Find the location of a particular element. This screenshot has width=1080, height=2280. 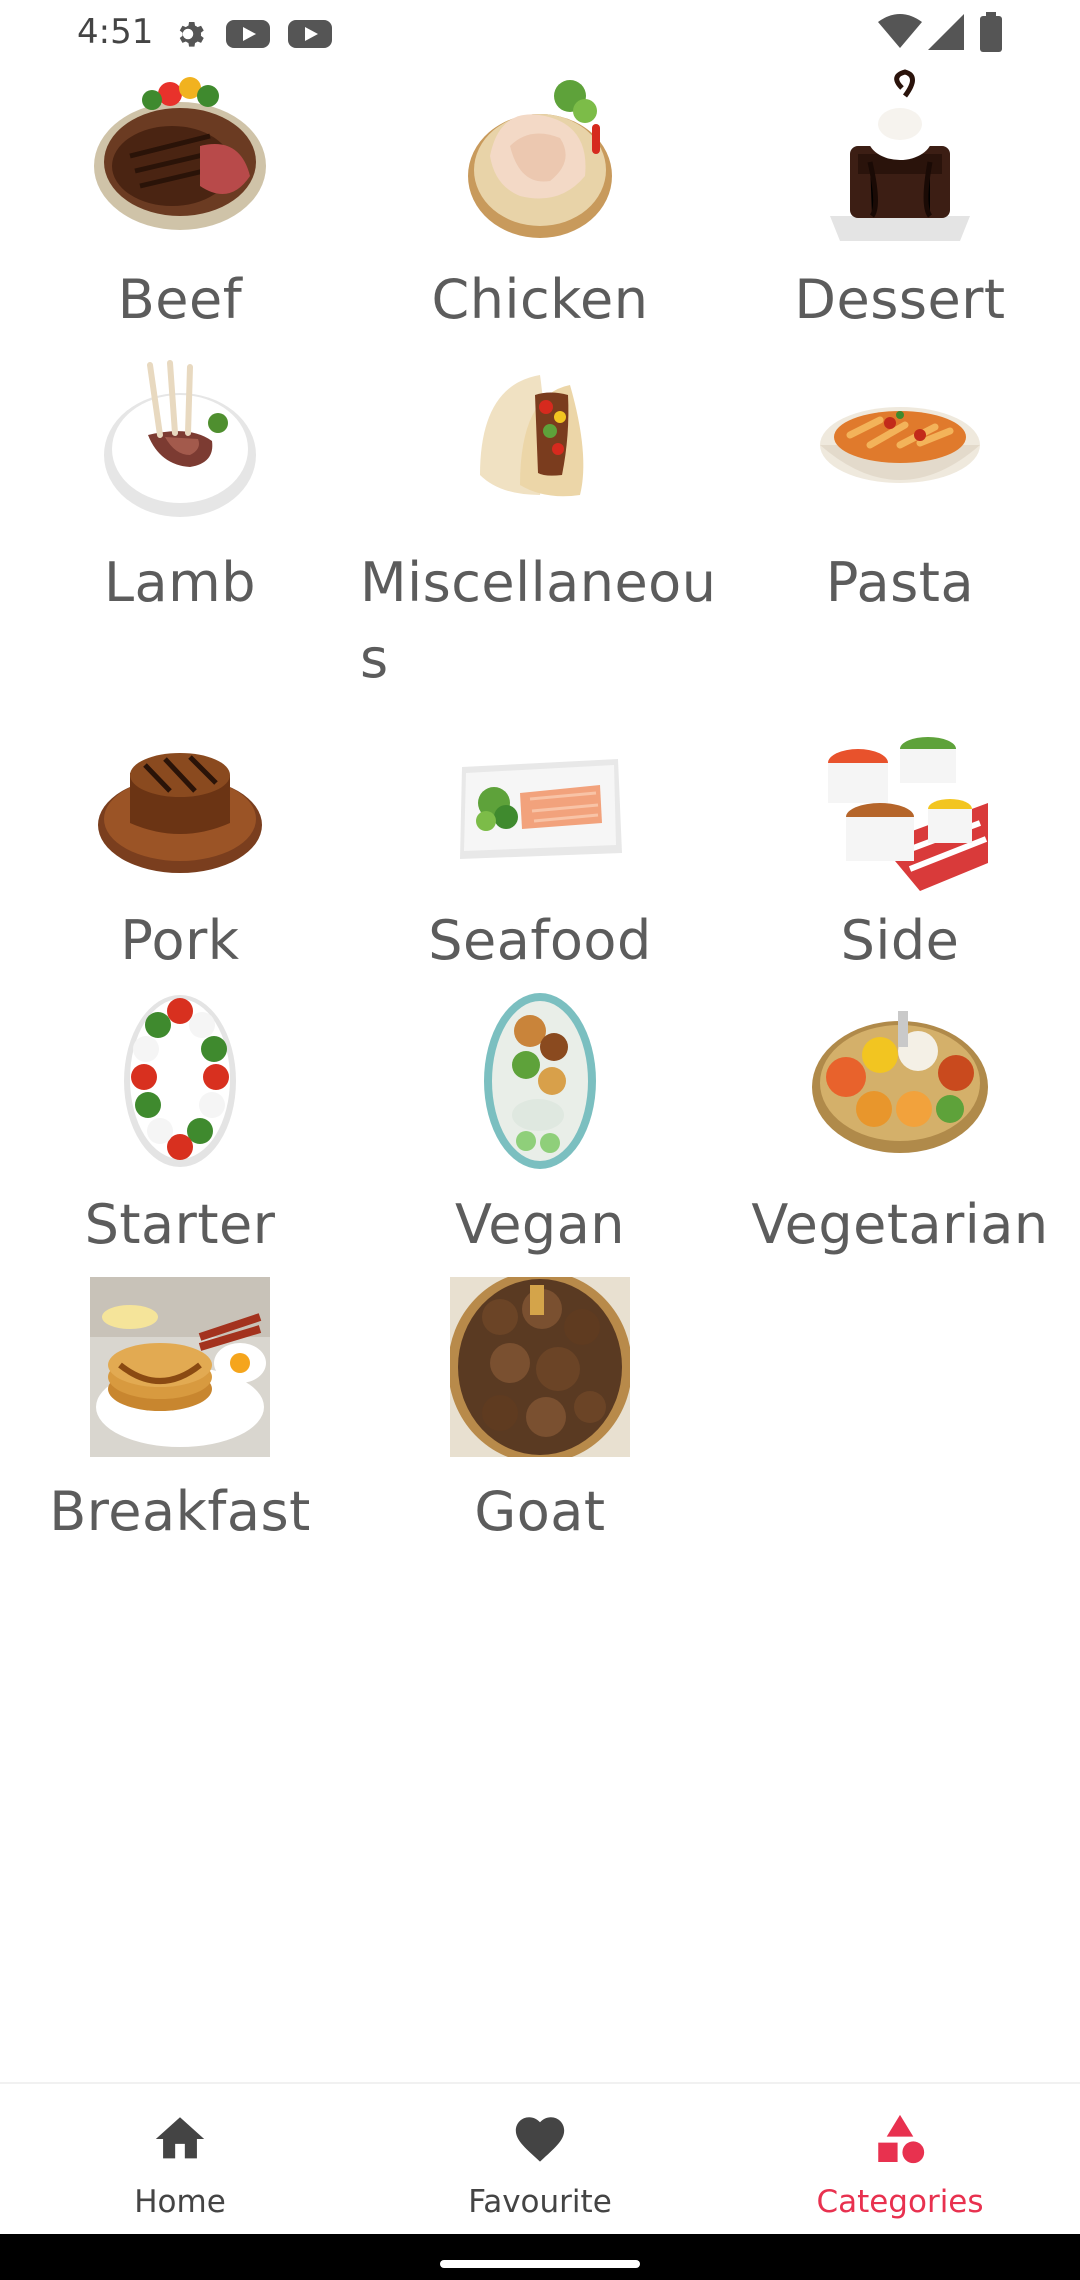

category-vegan: Vegan is located at coordinates (540, 1127).